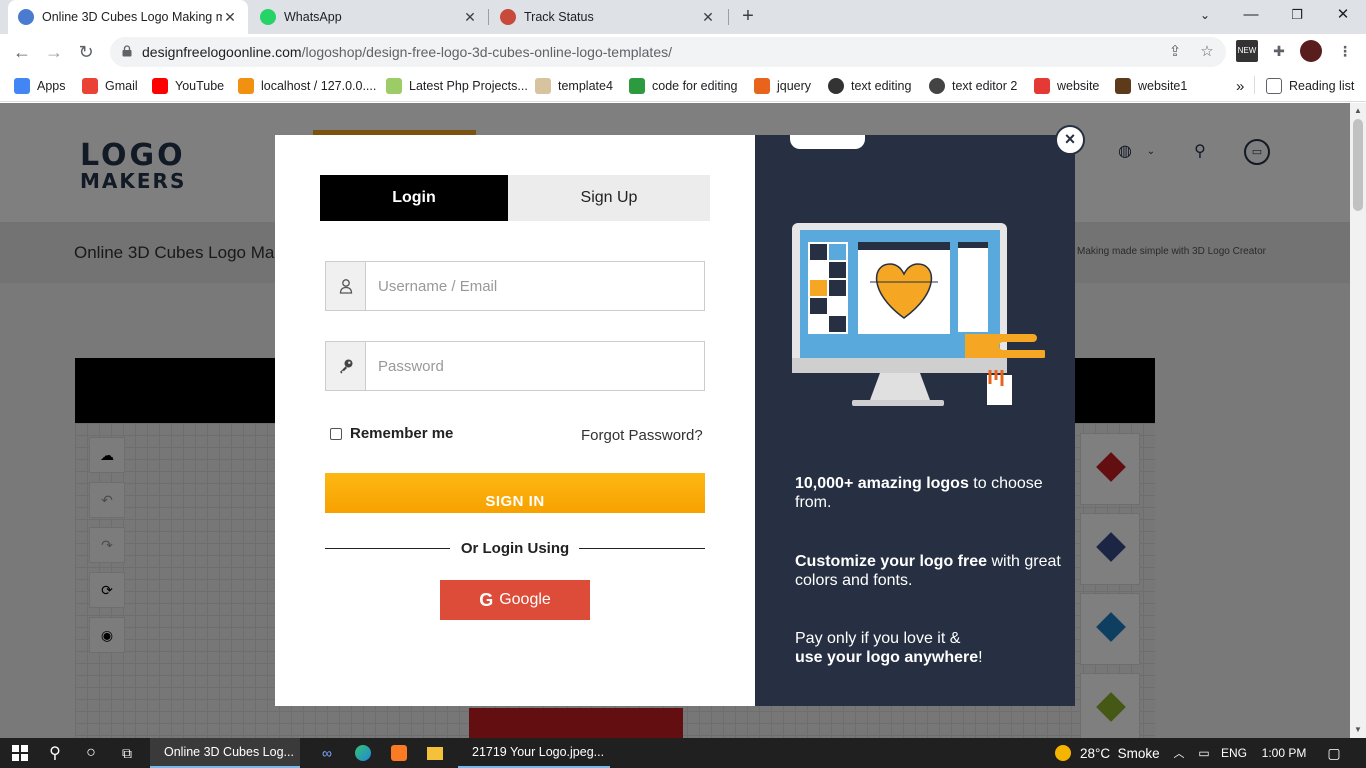 This screenshot has height=768, width=1366. What do you see at coordinates (1125, 753) in the screenshot?
I see `weather-text: 28°C Smoke` at bounding box center [1125, 753].